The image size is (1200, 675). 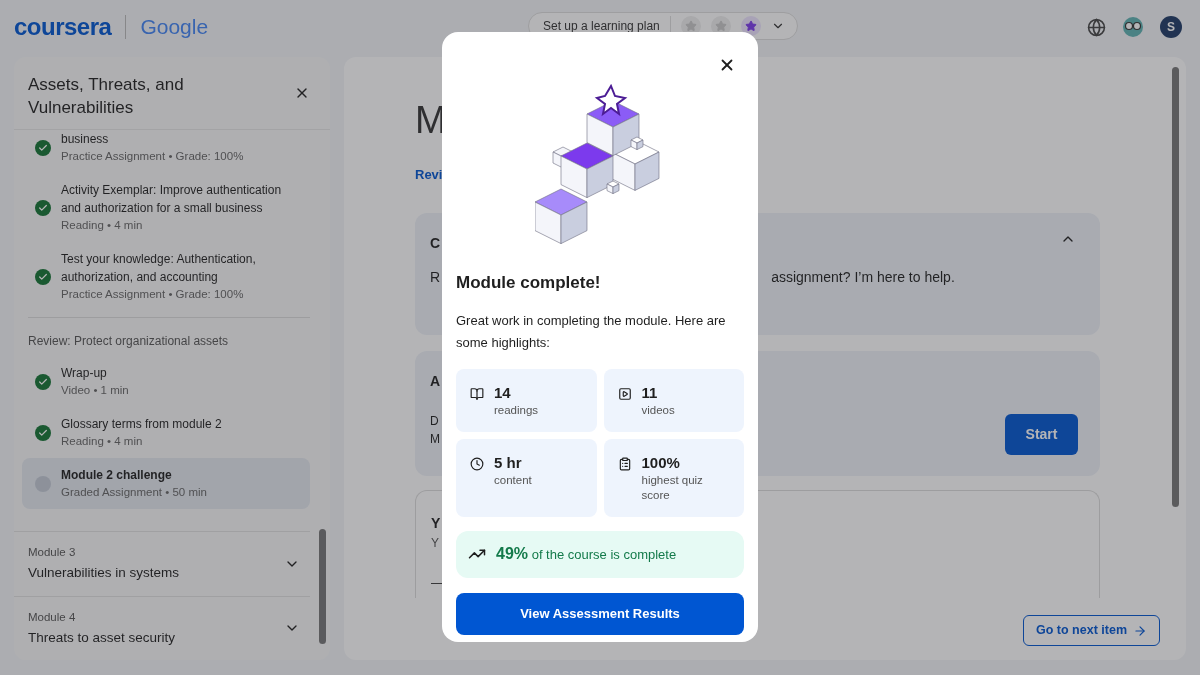 I want to click on lesson-item: Wrap-up Video • 1 min, so click(x=166, y=381).